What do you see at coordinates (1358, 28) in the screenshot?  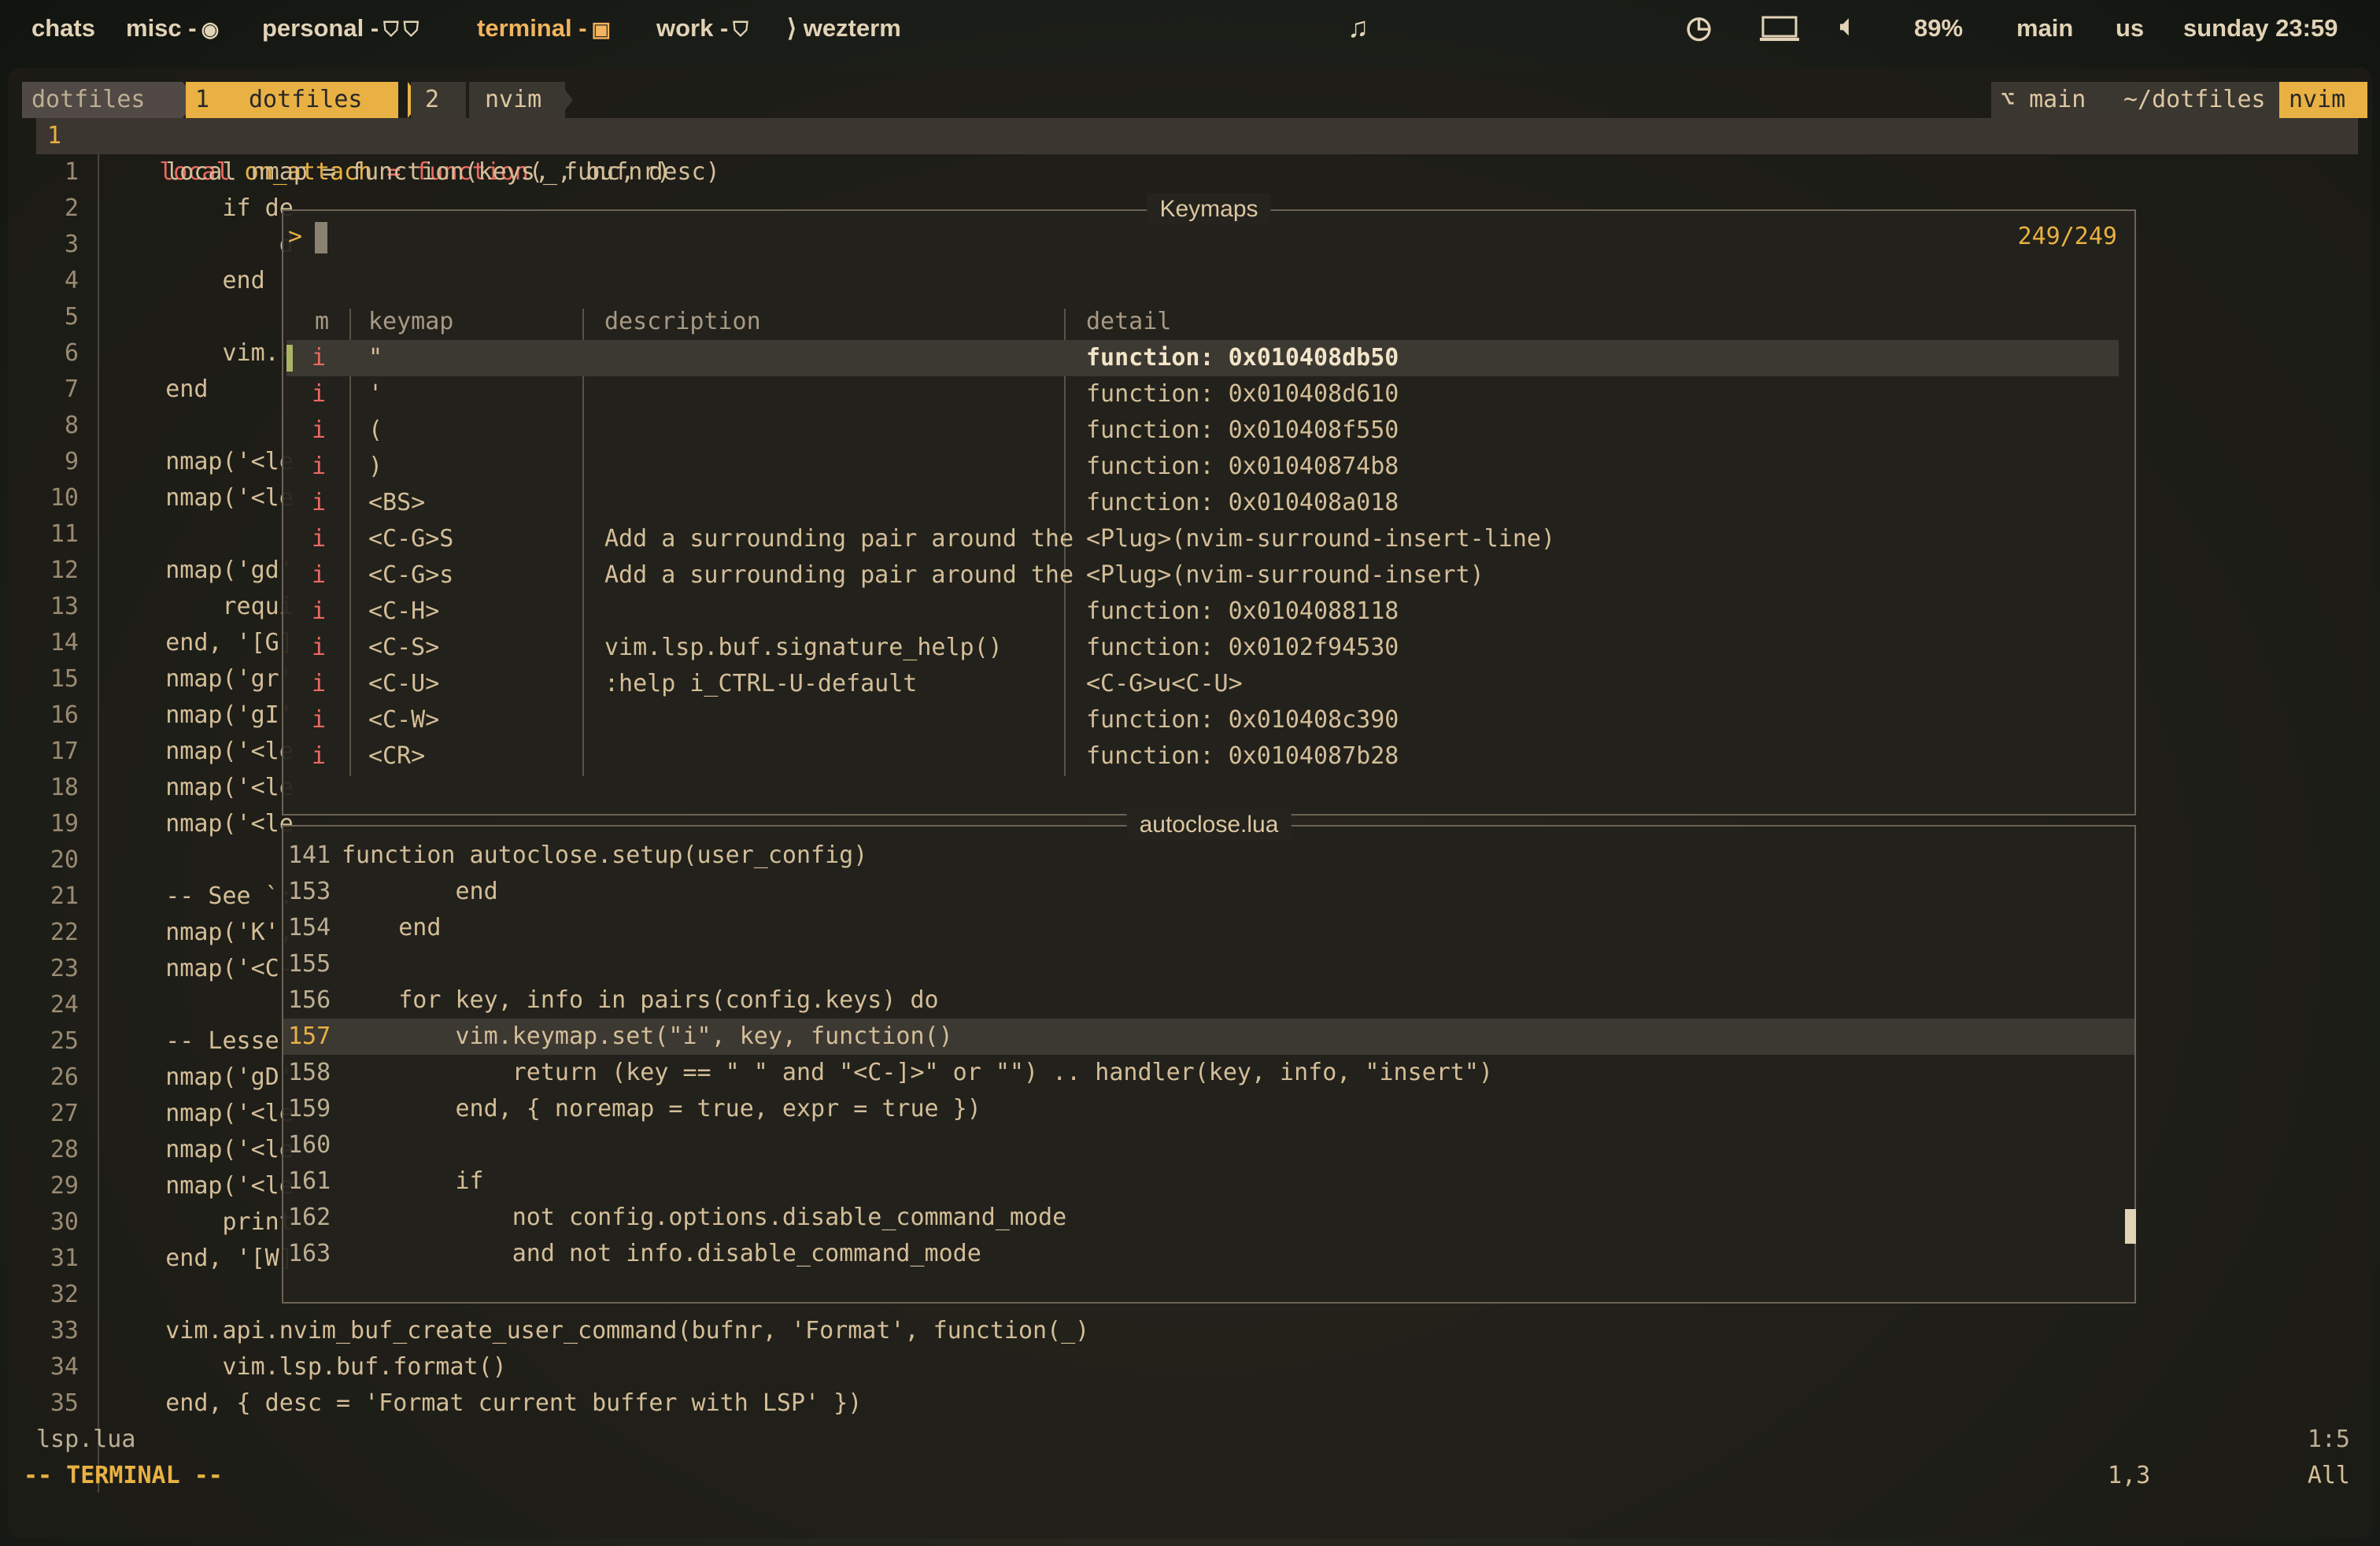 I see `music-note-icon: ♫` at bounding box center [1358, 28].